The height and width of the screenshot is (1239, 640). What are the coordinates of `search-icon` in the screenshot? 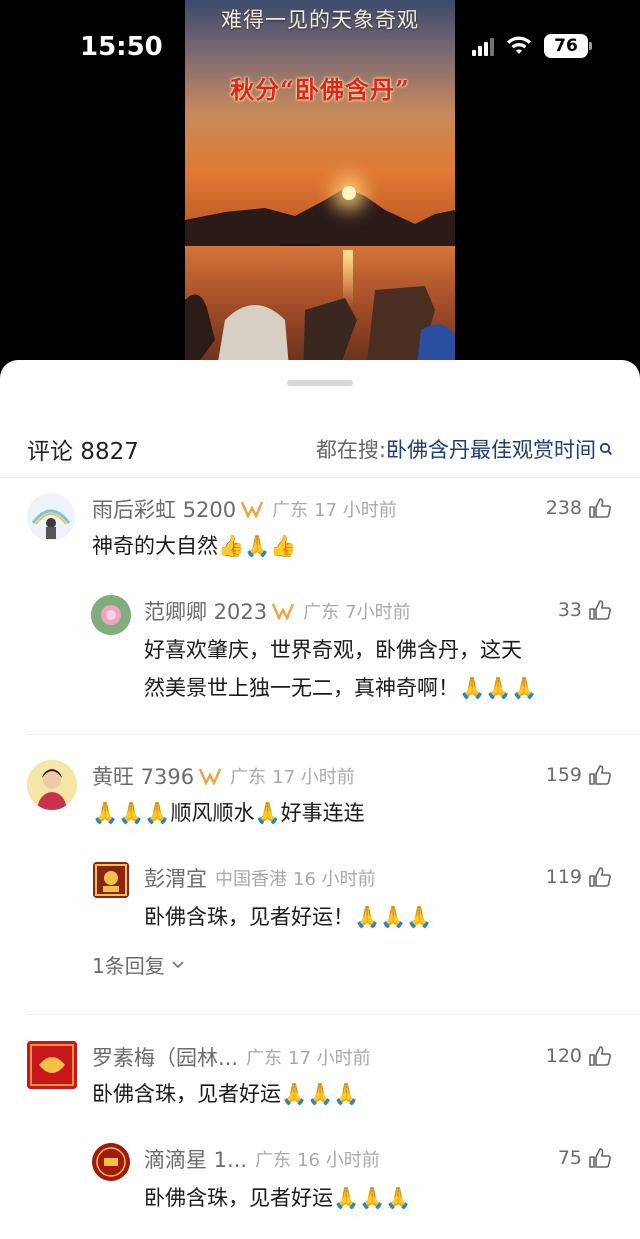 It's located at (606, 449).